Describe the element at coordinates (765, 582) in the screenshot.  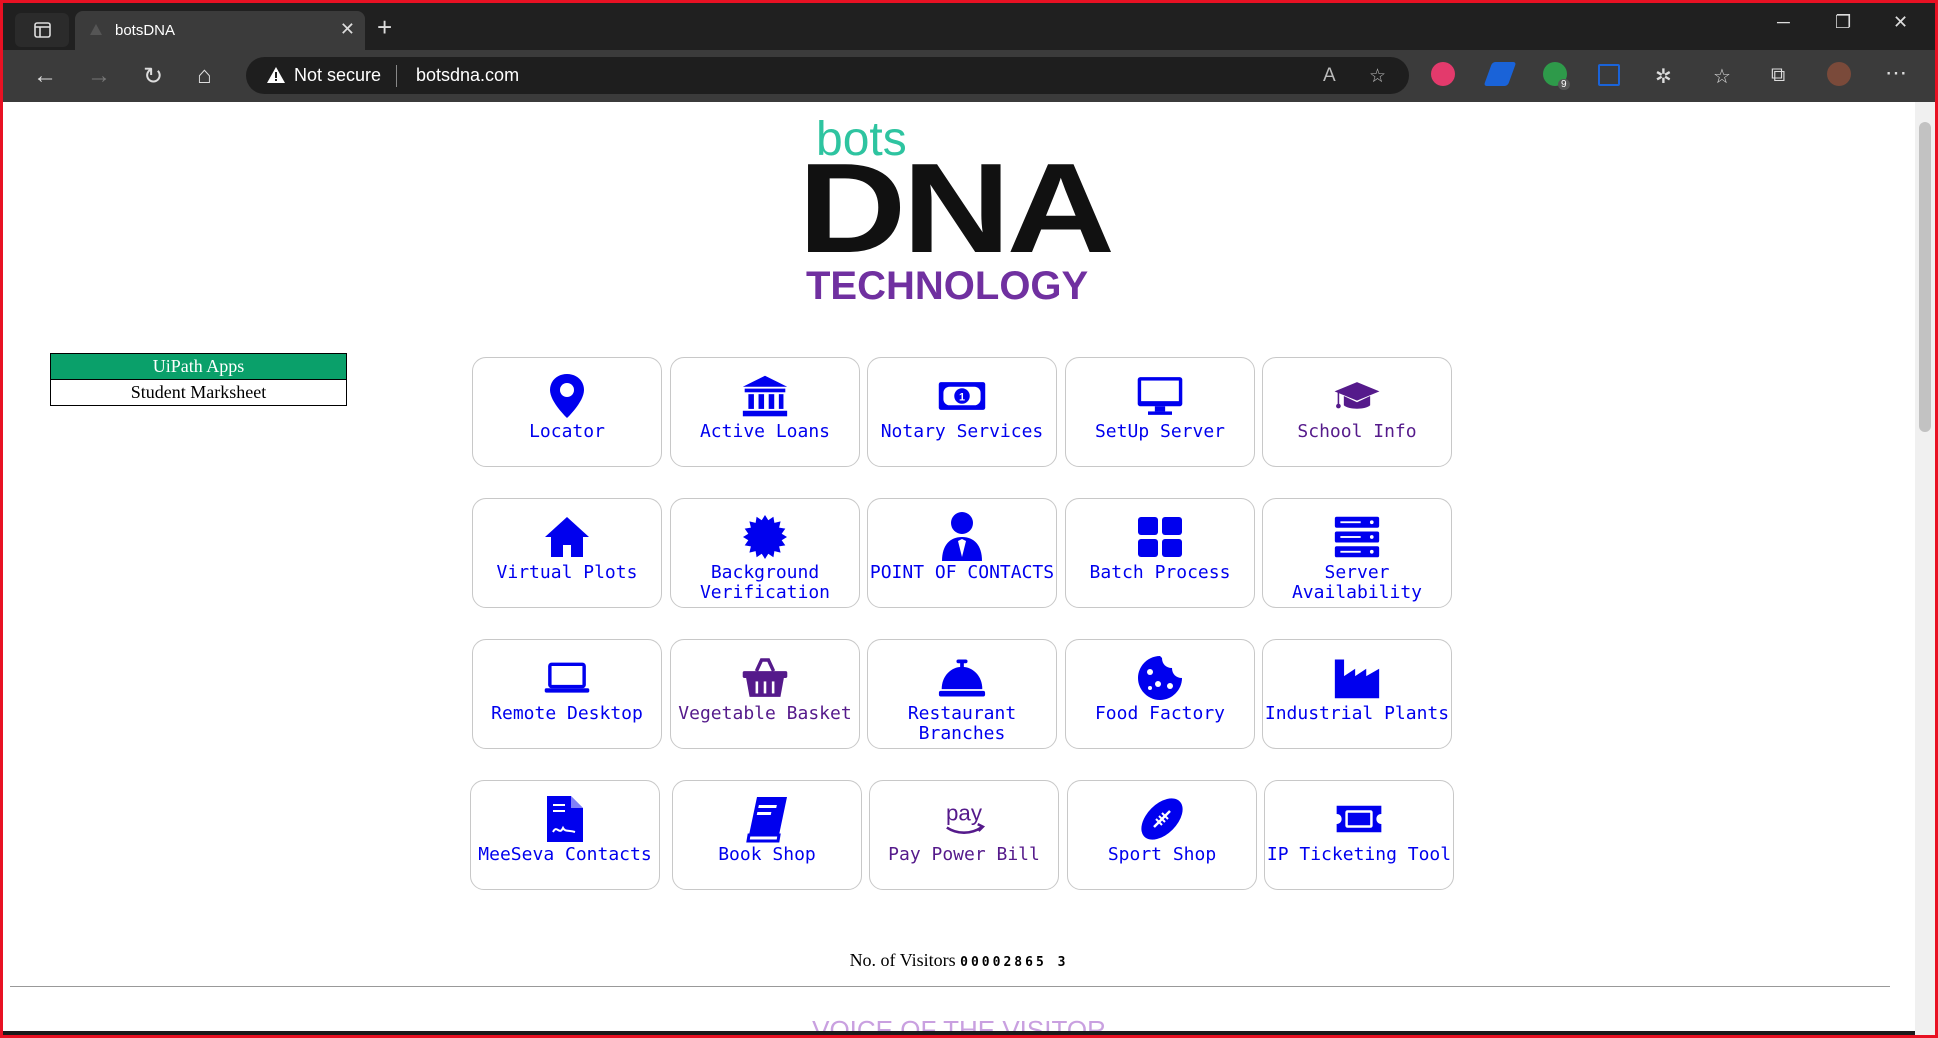
I see `tile-label: Background Verification` at that location.